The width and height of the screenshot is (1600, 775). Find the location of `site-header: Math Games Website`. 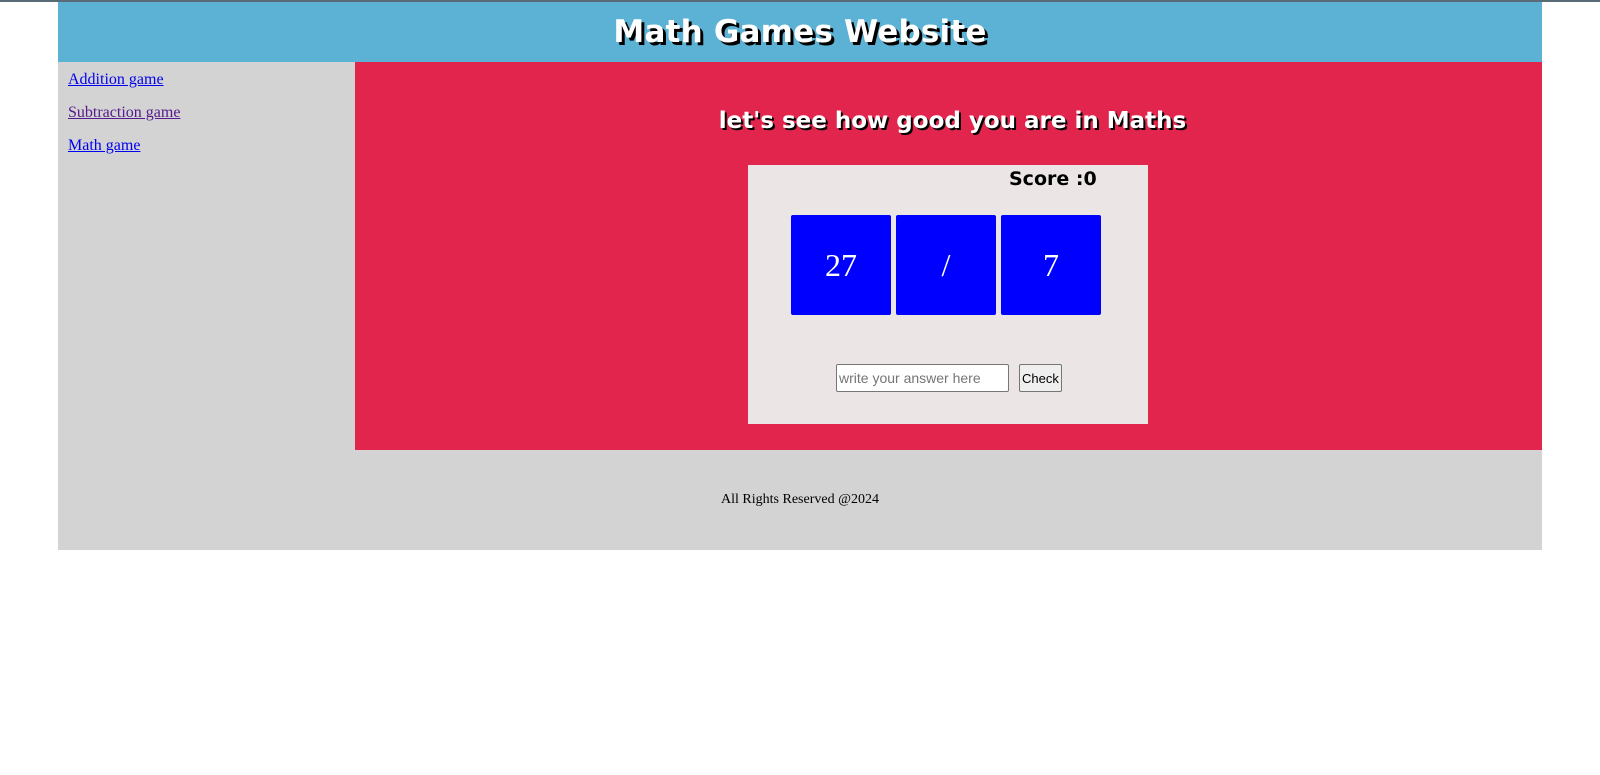

site-header: Math Games Website is located at coordinates (800, 32).